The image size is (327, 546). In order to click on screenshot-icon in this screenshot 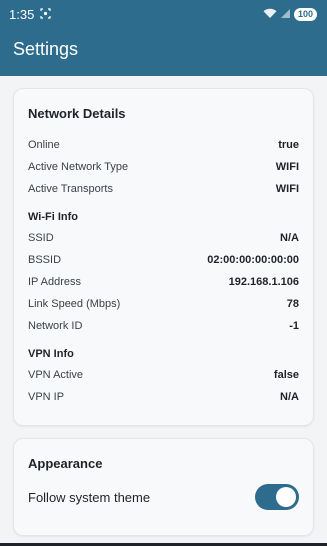, I will do `click(45, 14)`.